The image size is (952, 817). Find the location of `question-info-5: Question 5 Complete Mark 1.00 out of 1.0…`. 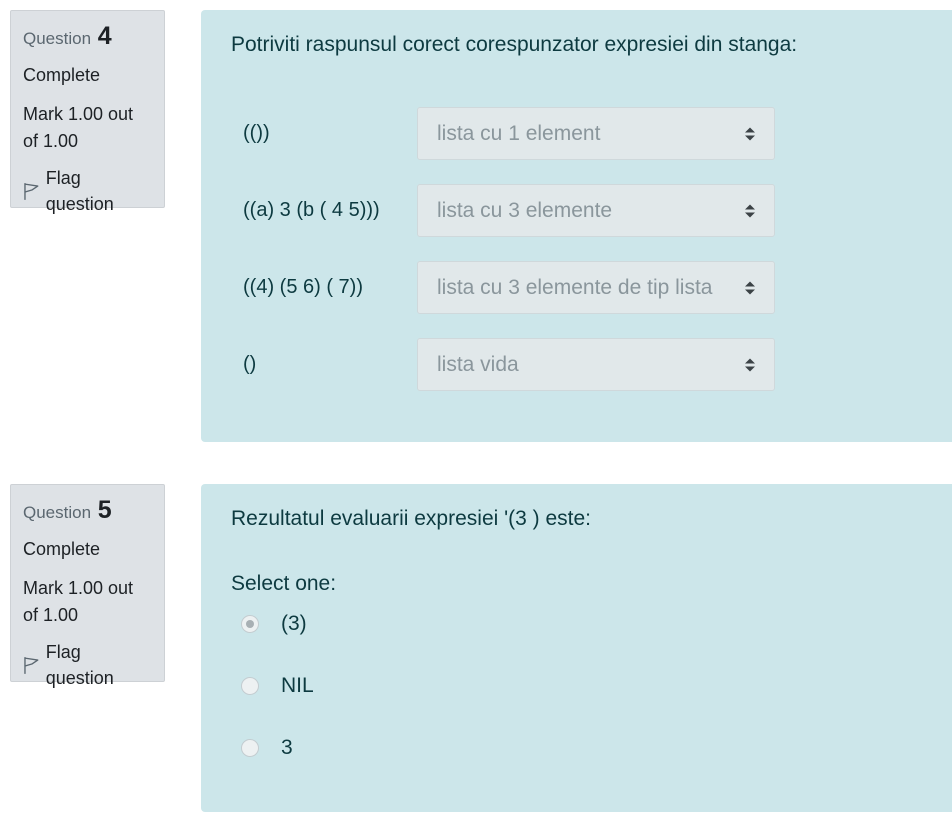

question-info-5: Question 5 Complete Mark 1.00 out of 1.0… is located at coordinates (87, 586).